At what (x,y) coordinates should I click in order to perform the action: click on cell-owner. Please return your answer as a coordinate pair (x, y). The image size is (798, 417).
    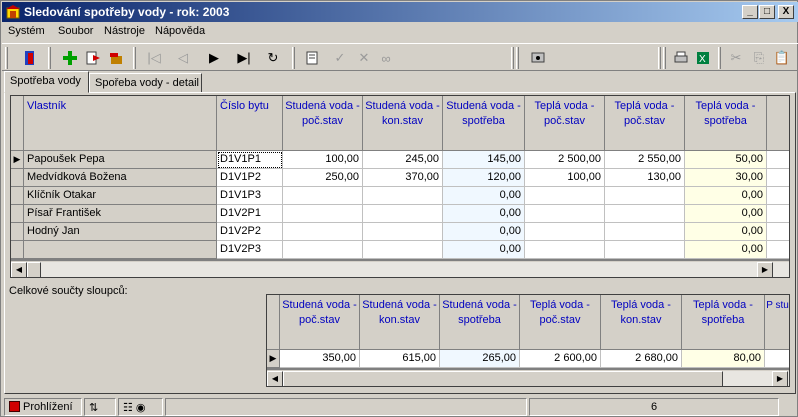
    Looking at the image, I should click on (120, 250).